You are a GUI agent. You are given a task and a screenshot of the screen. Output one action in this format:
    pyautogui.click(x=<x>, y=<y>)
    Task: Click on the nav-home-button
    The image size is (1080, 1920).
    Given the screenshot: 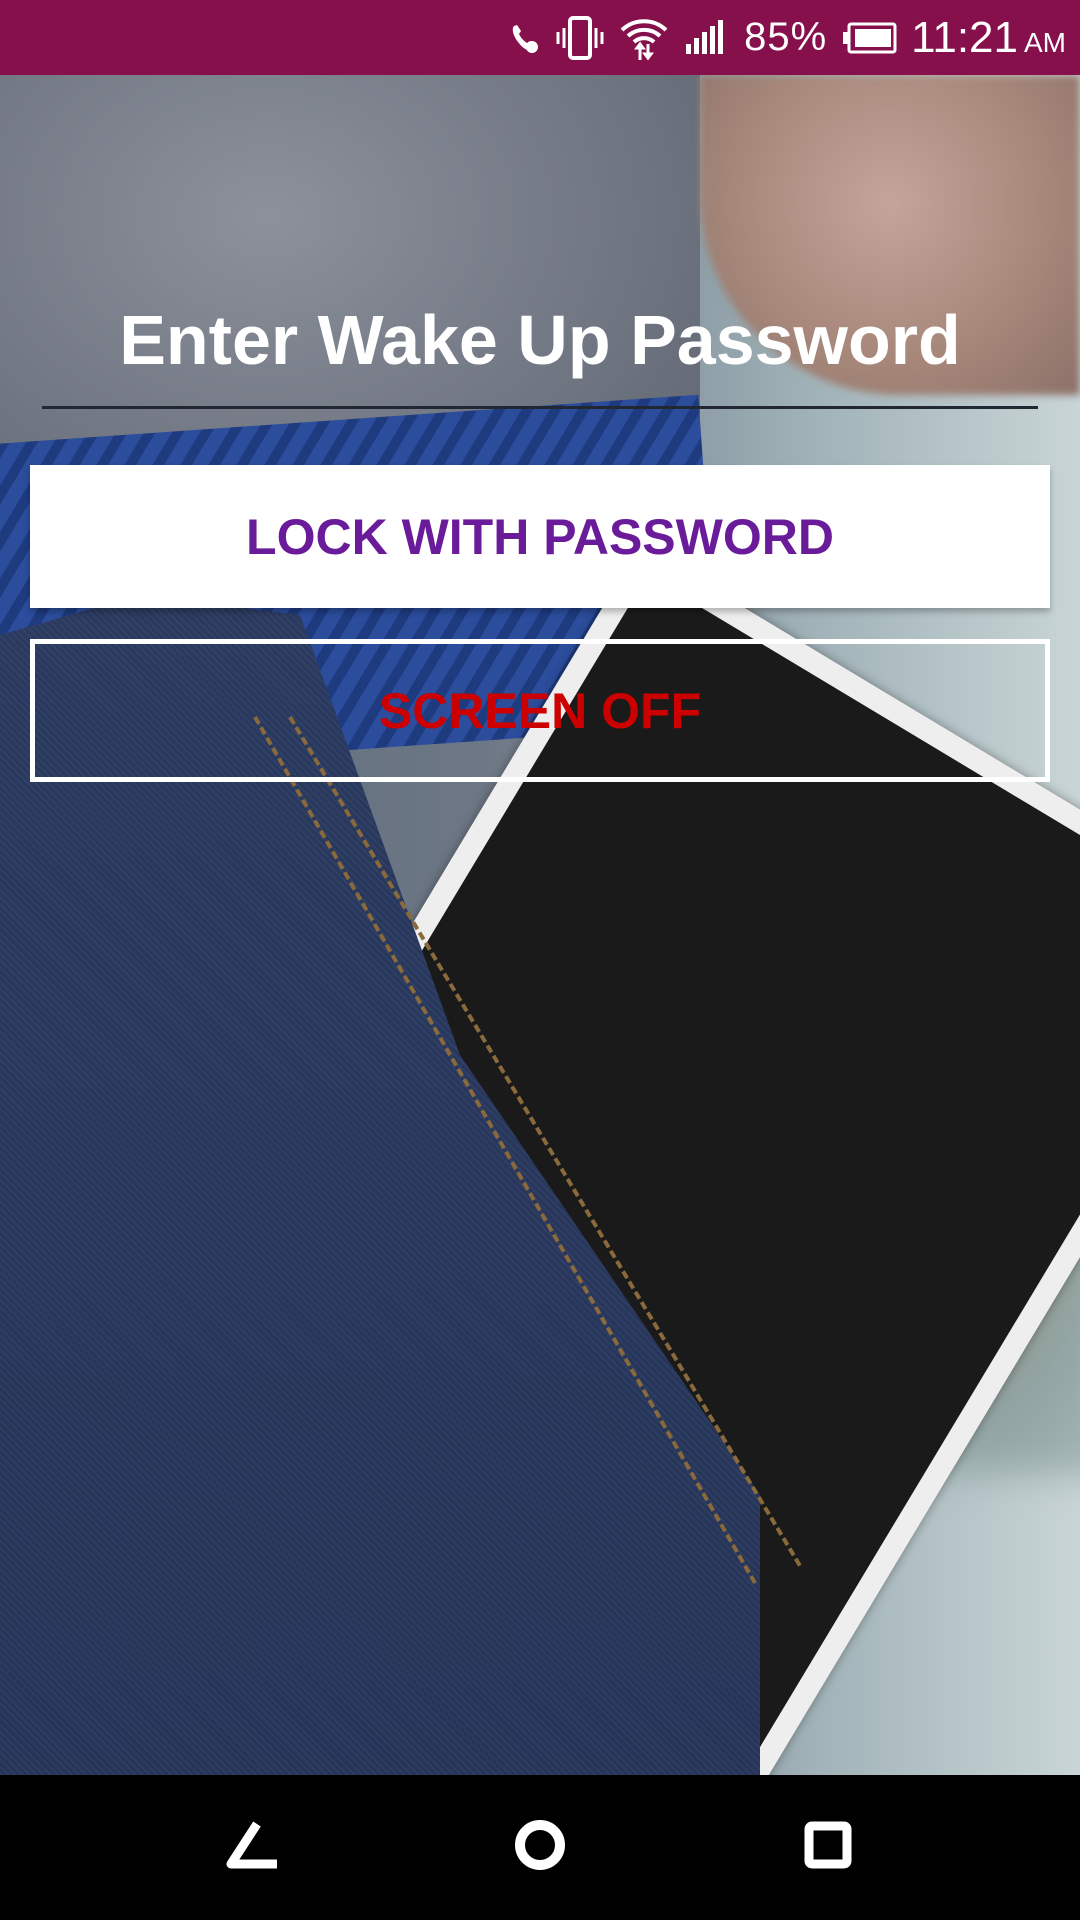 What is the action you would take?
    pyautogui.click(x=540, y=1847)
    